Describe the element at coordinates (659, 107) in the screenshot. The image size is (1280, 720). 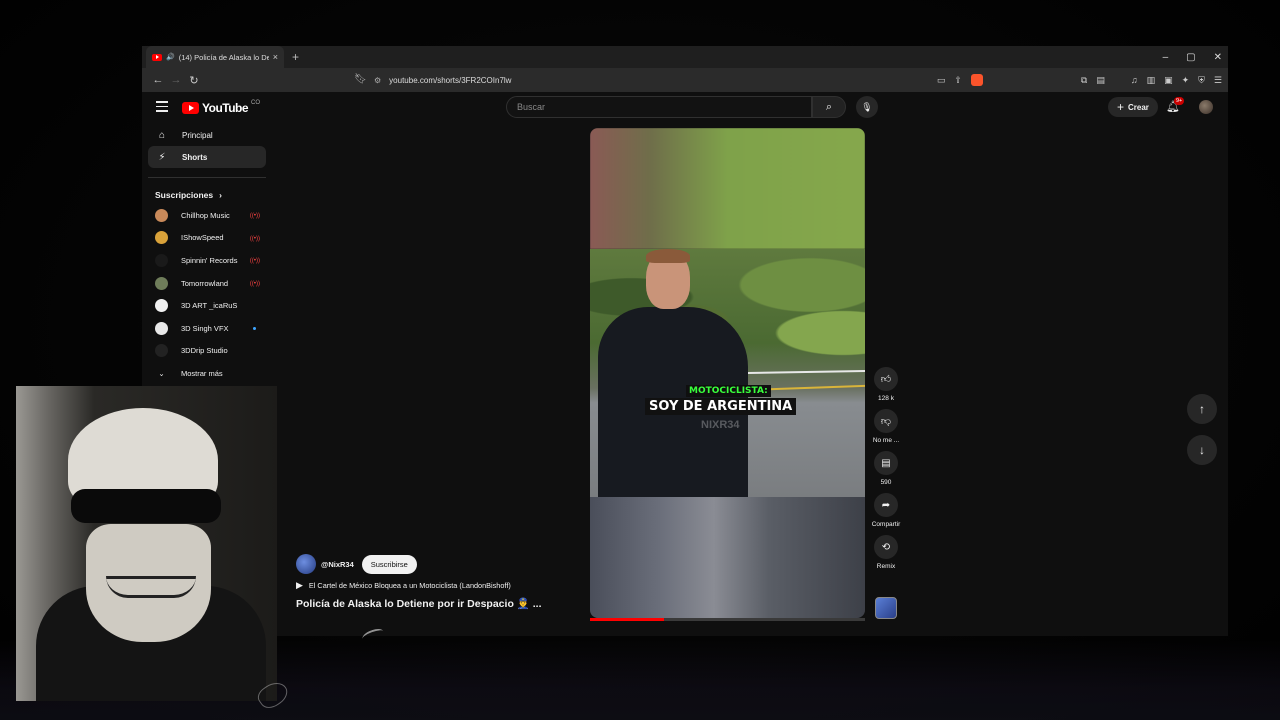
I see `search-input: Buscar` at that location.